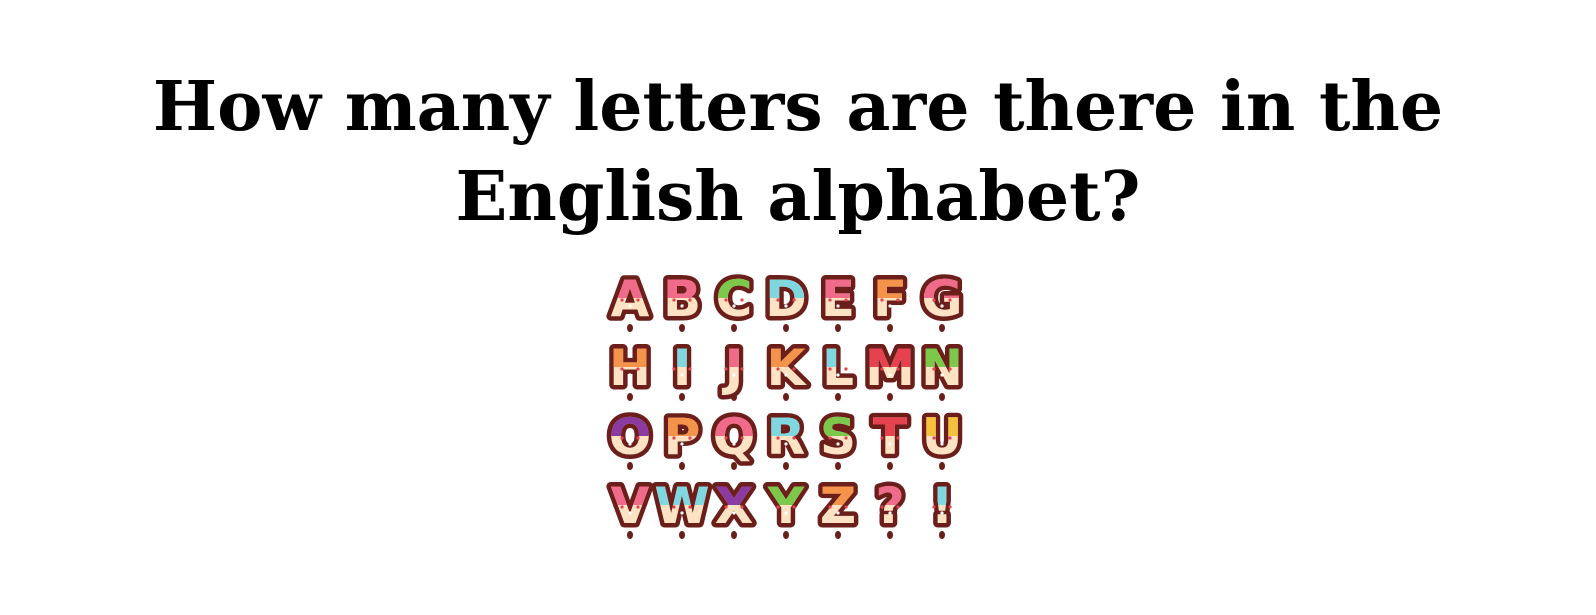 The width and height of the screenshot is (1596, 615). What do you see at coordinates (630, 506) in the screenshot?
I see `donut-letter-v: VV` at bounding box center [630, 506].